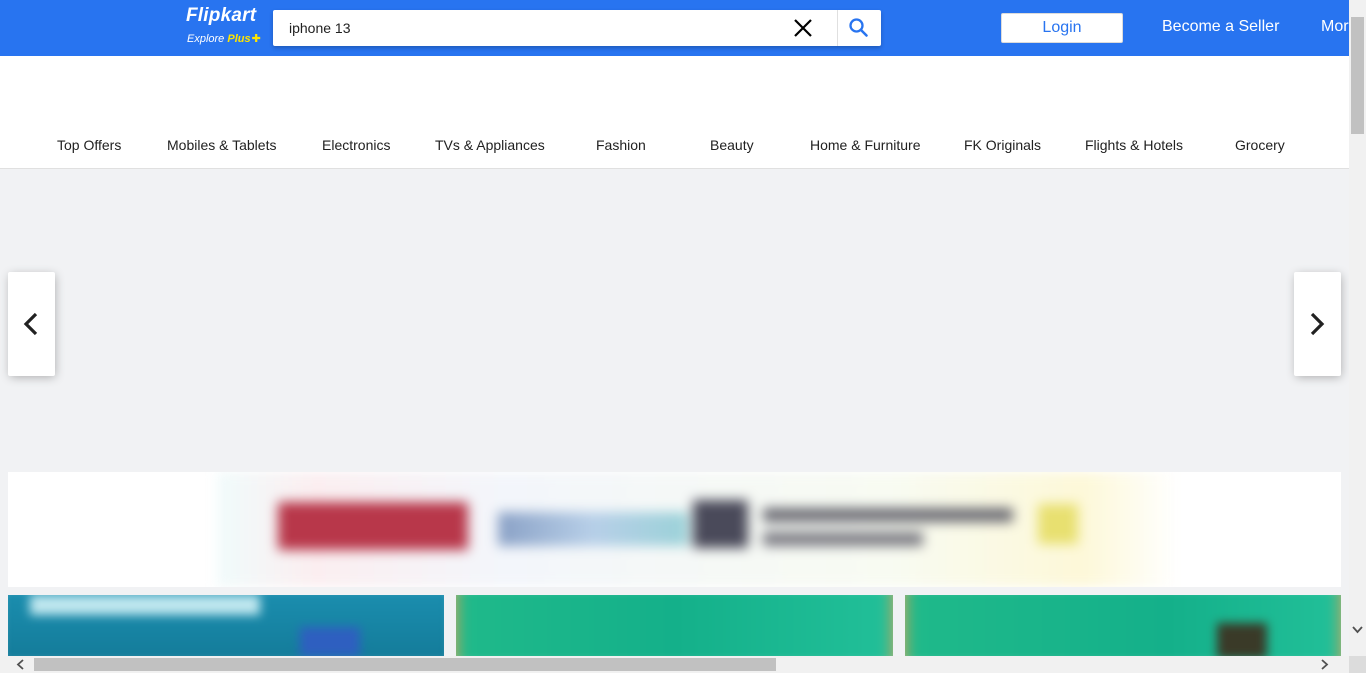 This screenshot has height=673, width=1366. Describe the element at coordinates (20, 664) in the screenshot. I see `scroll-left-arrow-icon` at that location.